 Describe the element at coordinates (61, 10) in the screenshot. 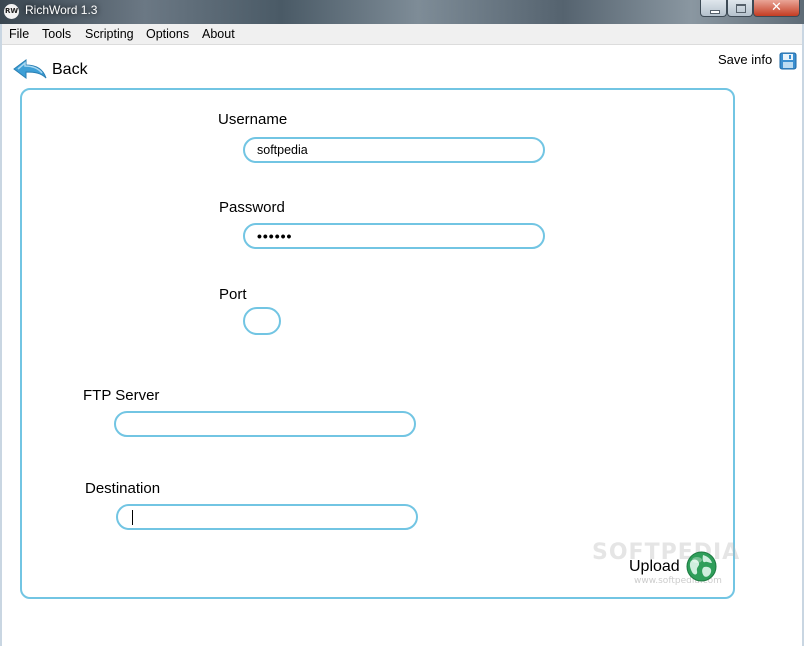

I see `window-title: RichWord 1.3` at that location.